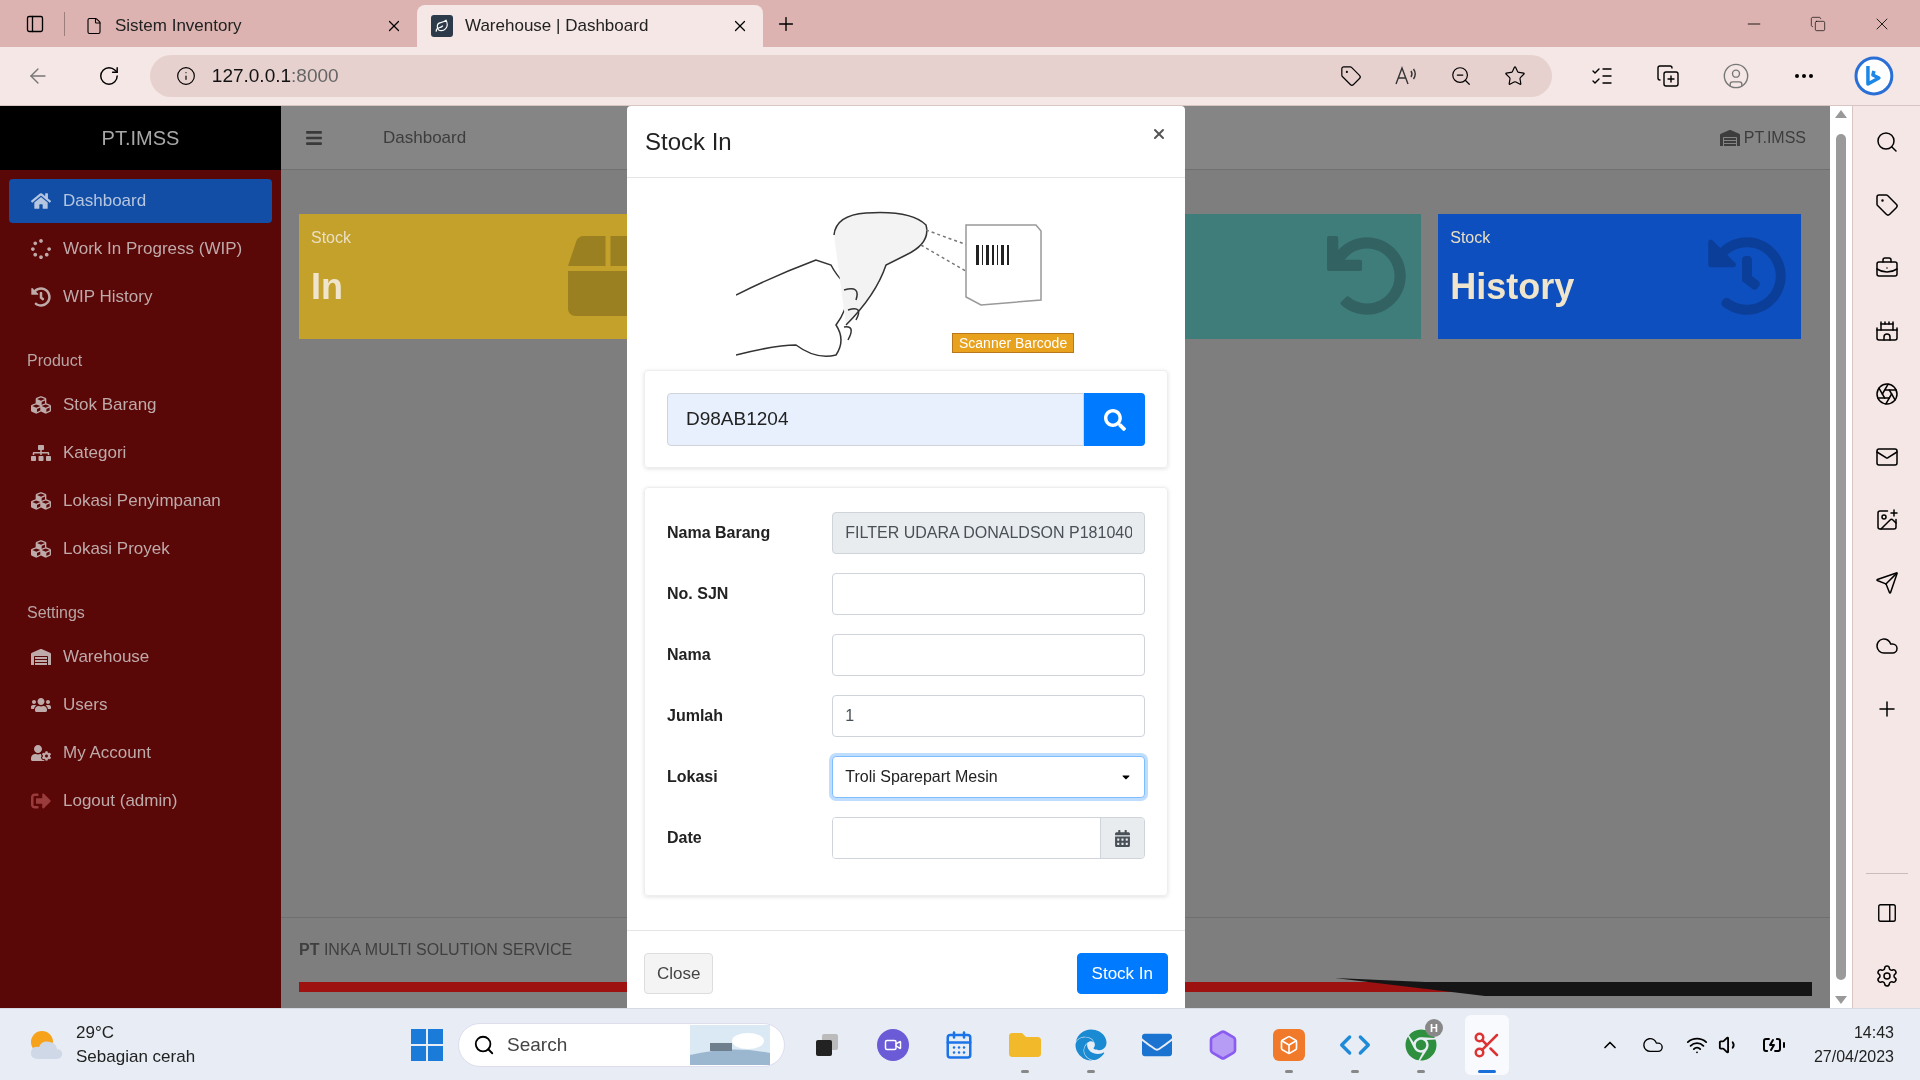 Image resolution: width=1920 pixels, height=1080 pixels. What do you see at coordinates (875, 419) in the screenshot?
I see `barcode-input: D98AB1204` at bounding box center [875, 419].